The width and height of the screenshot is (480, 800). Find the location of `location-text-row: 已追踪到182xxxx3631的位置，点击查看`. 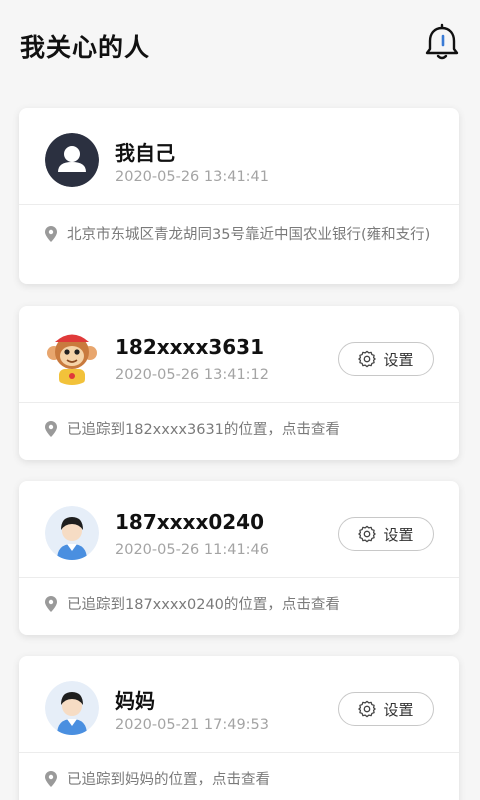

location-text-row: 已追踪到182xxxx3631的位置，点击查看 is located at coordinates (239, 422).